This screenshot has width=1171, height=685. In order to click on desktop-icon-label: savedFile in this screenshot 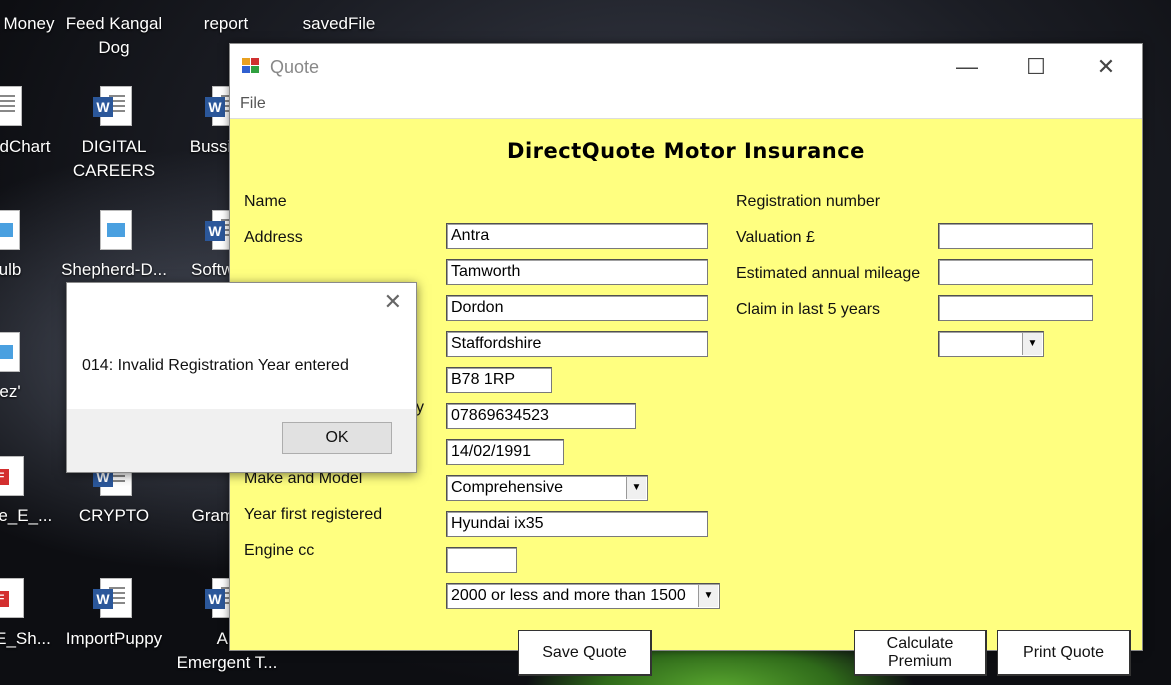, I will do `click(339, 23)`.